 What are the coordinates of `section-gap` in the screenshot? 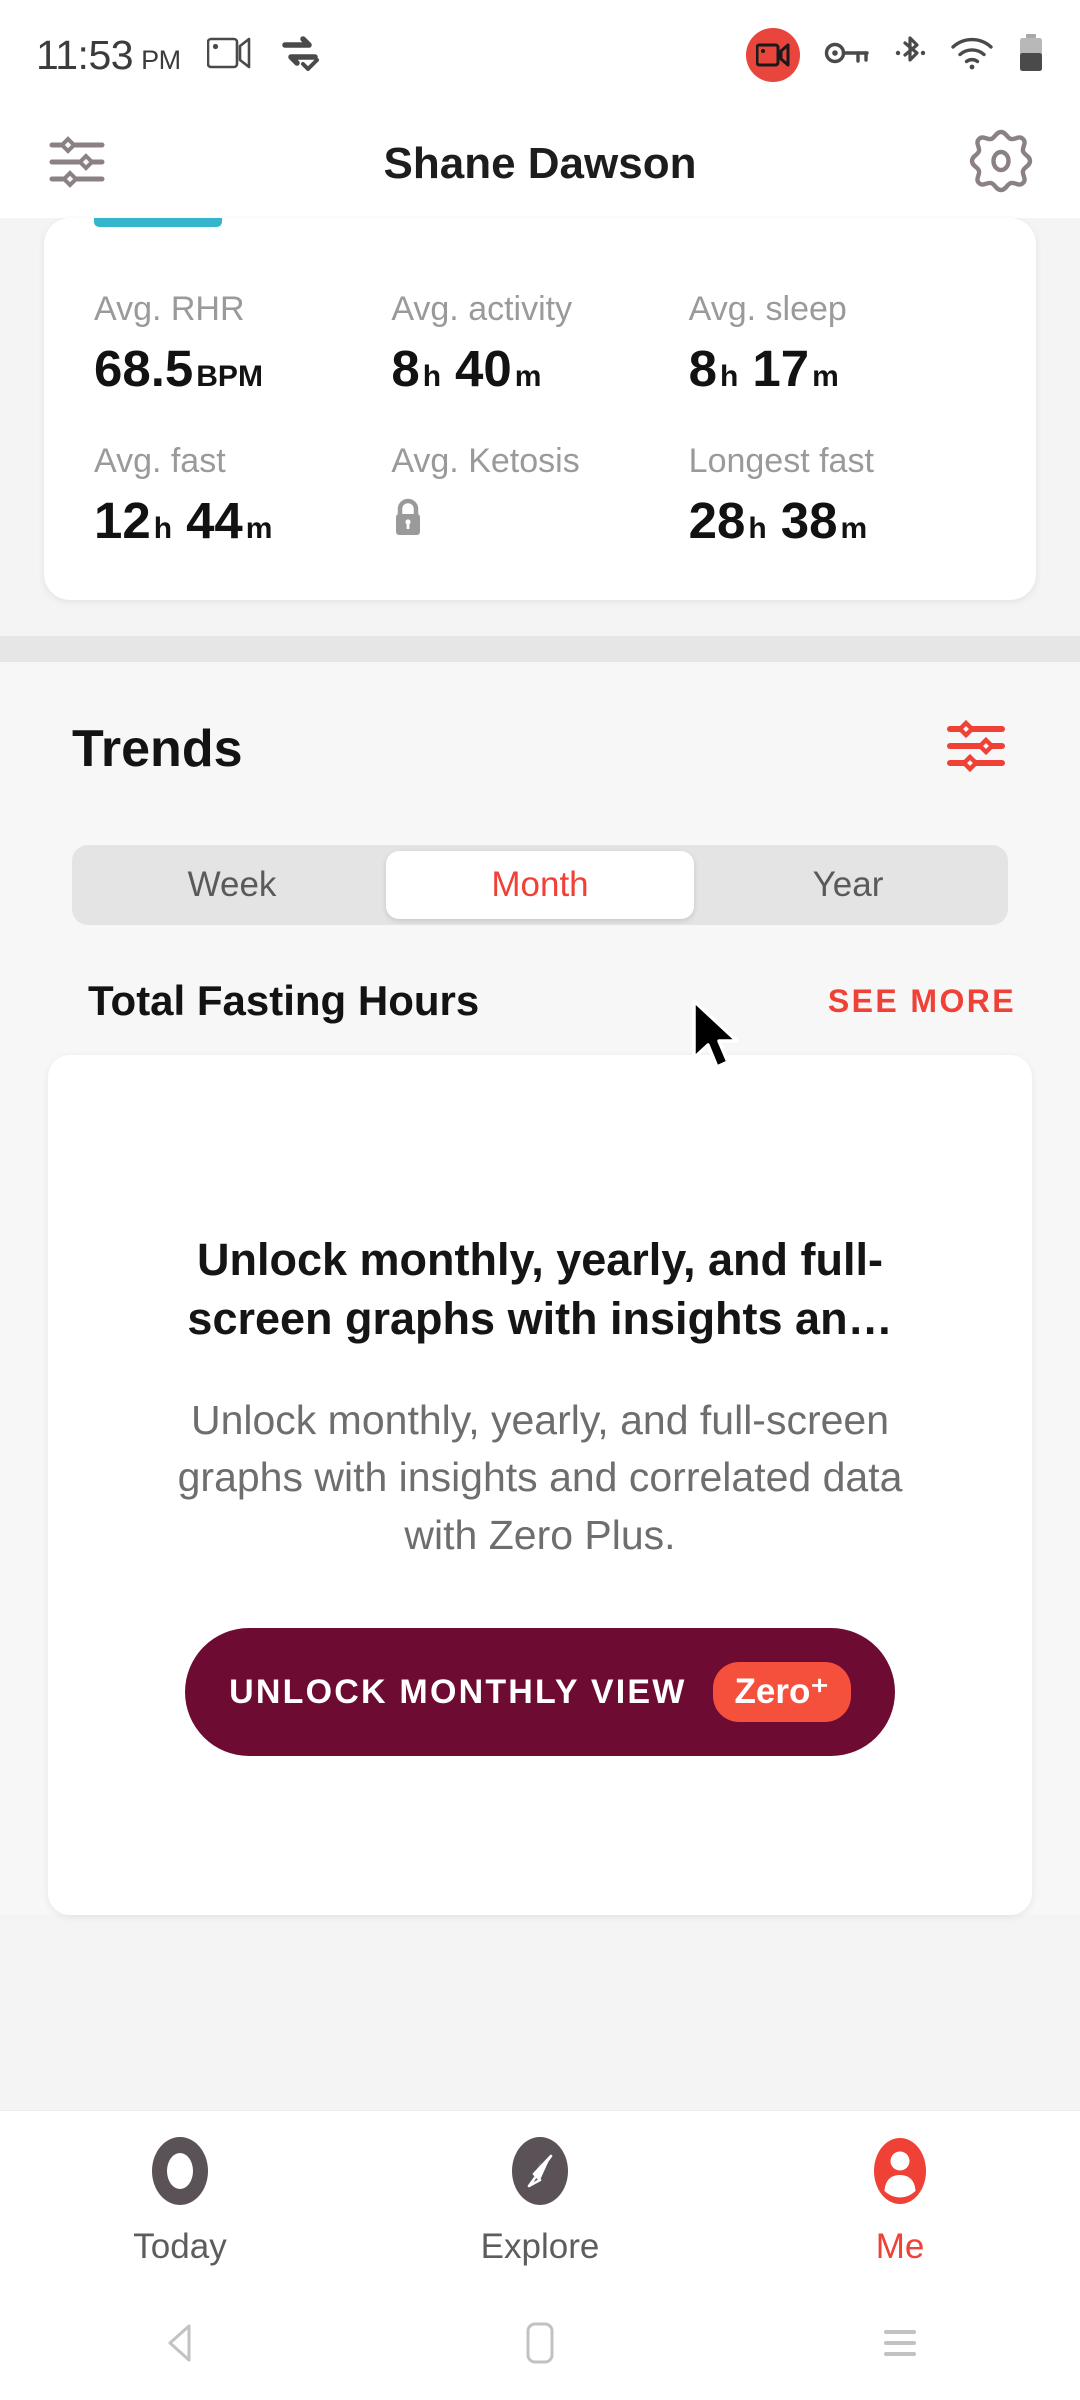 It's located at (540, 618).